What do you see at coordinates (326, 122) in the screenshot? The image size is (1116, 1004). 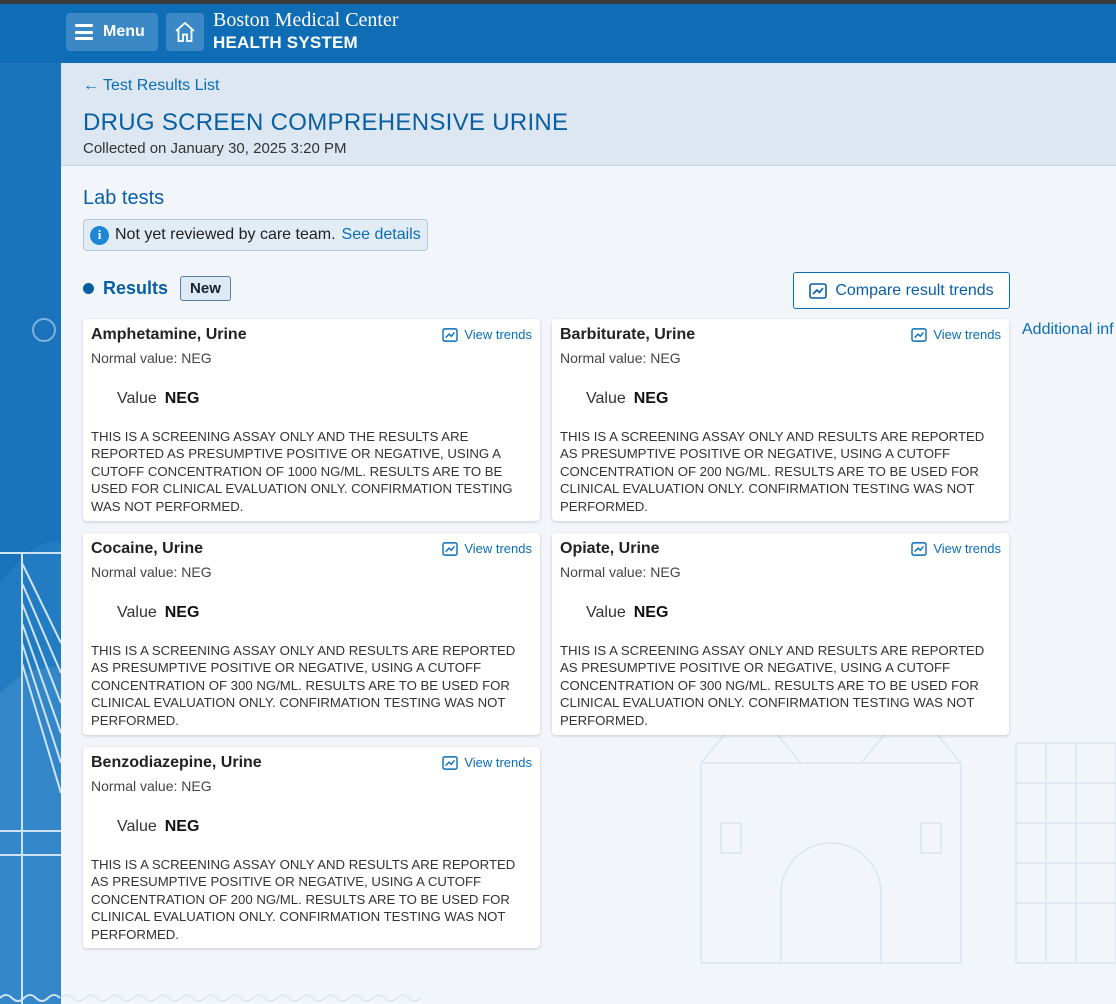 I see `page-title: DRUG SCREEN COMPREHENSIVE URINE` at bounding box center [326, 122].